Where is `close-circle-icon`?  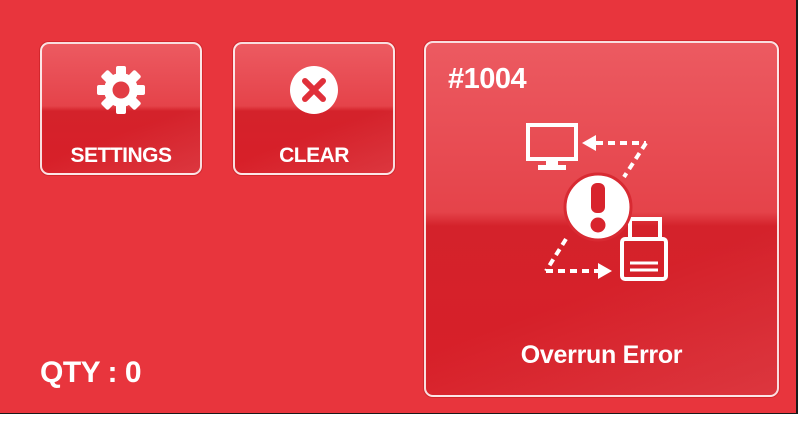 close-circle-icon is located at coordinates (314, 90).